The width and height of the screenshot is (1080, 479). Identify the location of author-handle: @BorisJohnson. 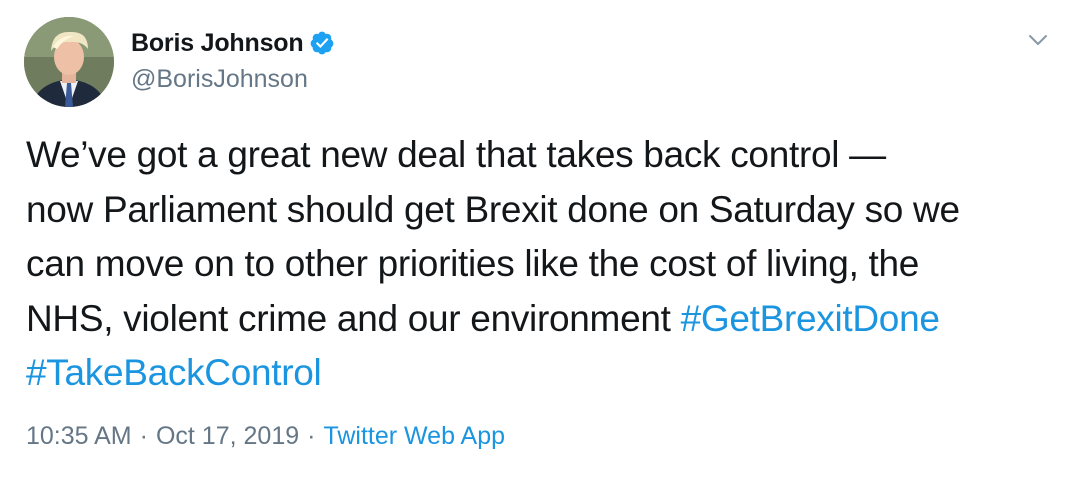
(219, 79).